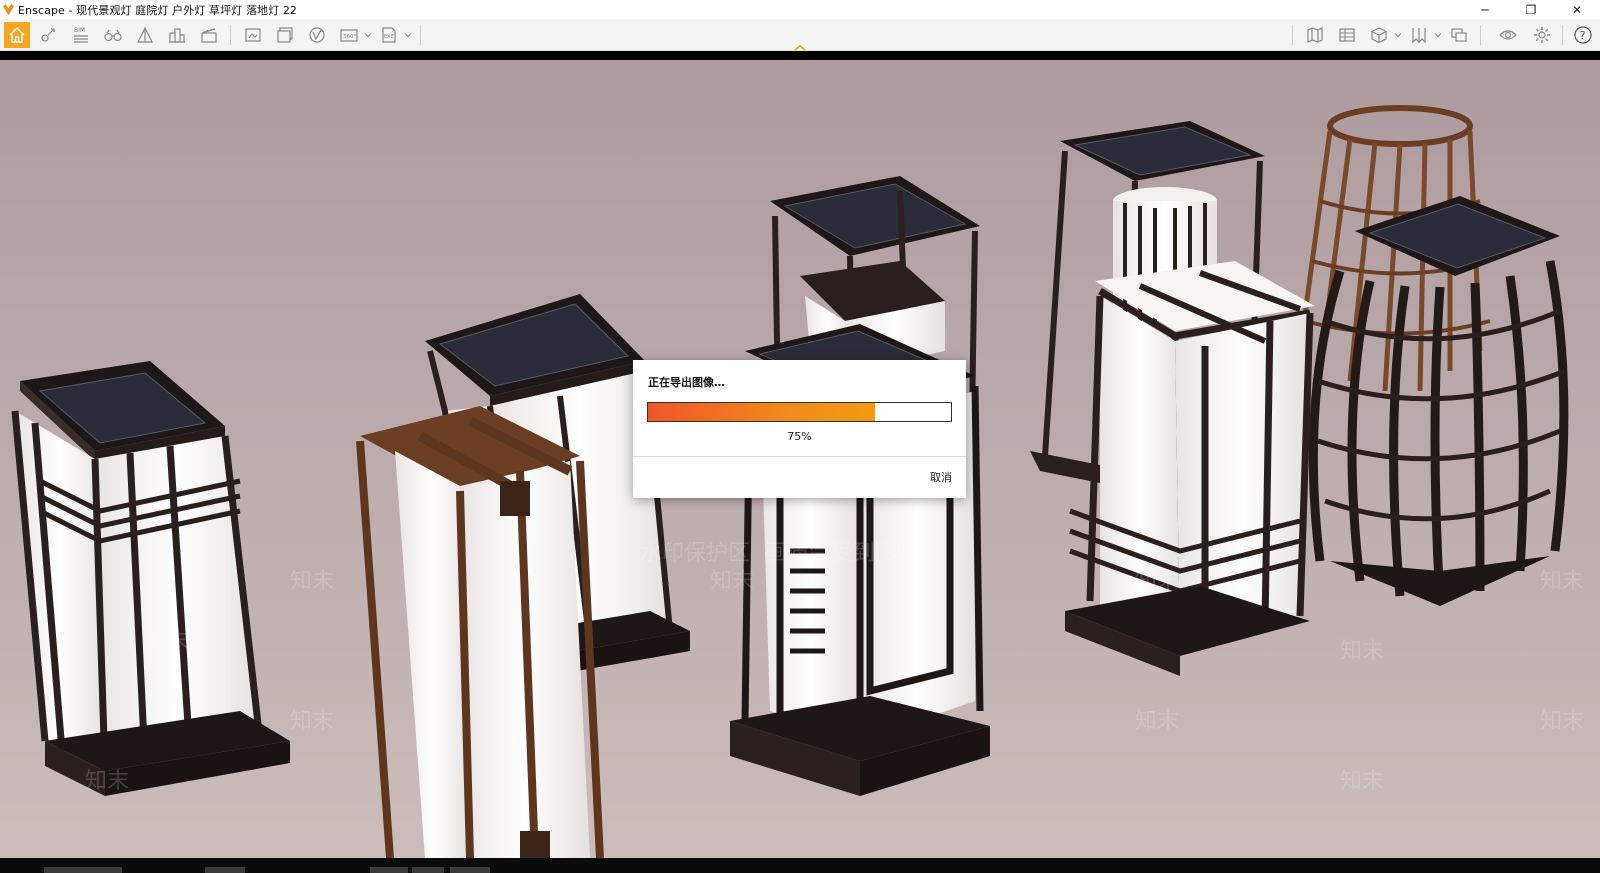 The height and width of the screenshot is (873, 1600). I want to click on exe-export-button: EXE, so click(389, 35).